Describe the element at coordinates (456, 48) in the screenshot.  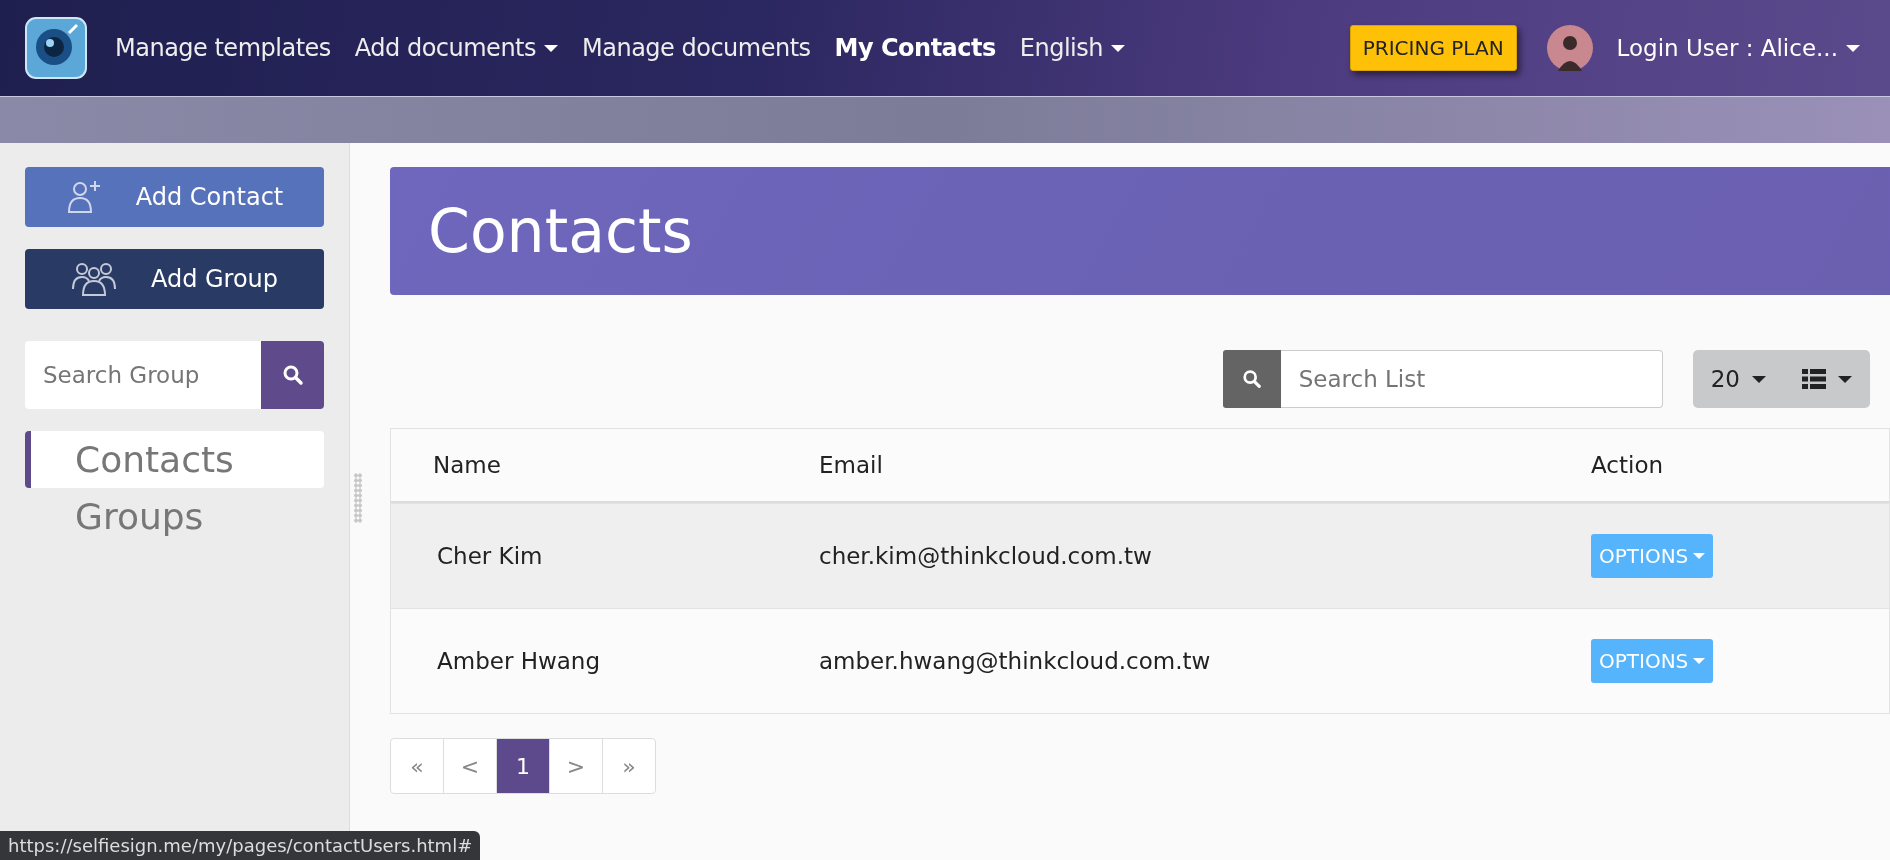
I see `nav-link: Add documents` at that location.